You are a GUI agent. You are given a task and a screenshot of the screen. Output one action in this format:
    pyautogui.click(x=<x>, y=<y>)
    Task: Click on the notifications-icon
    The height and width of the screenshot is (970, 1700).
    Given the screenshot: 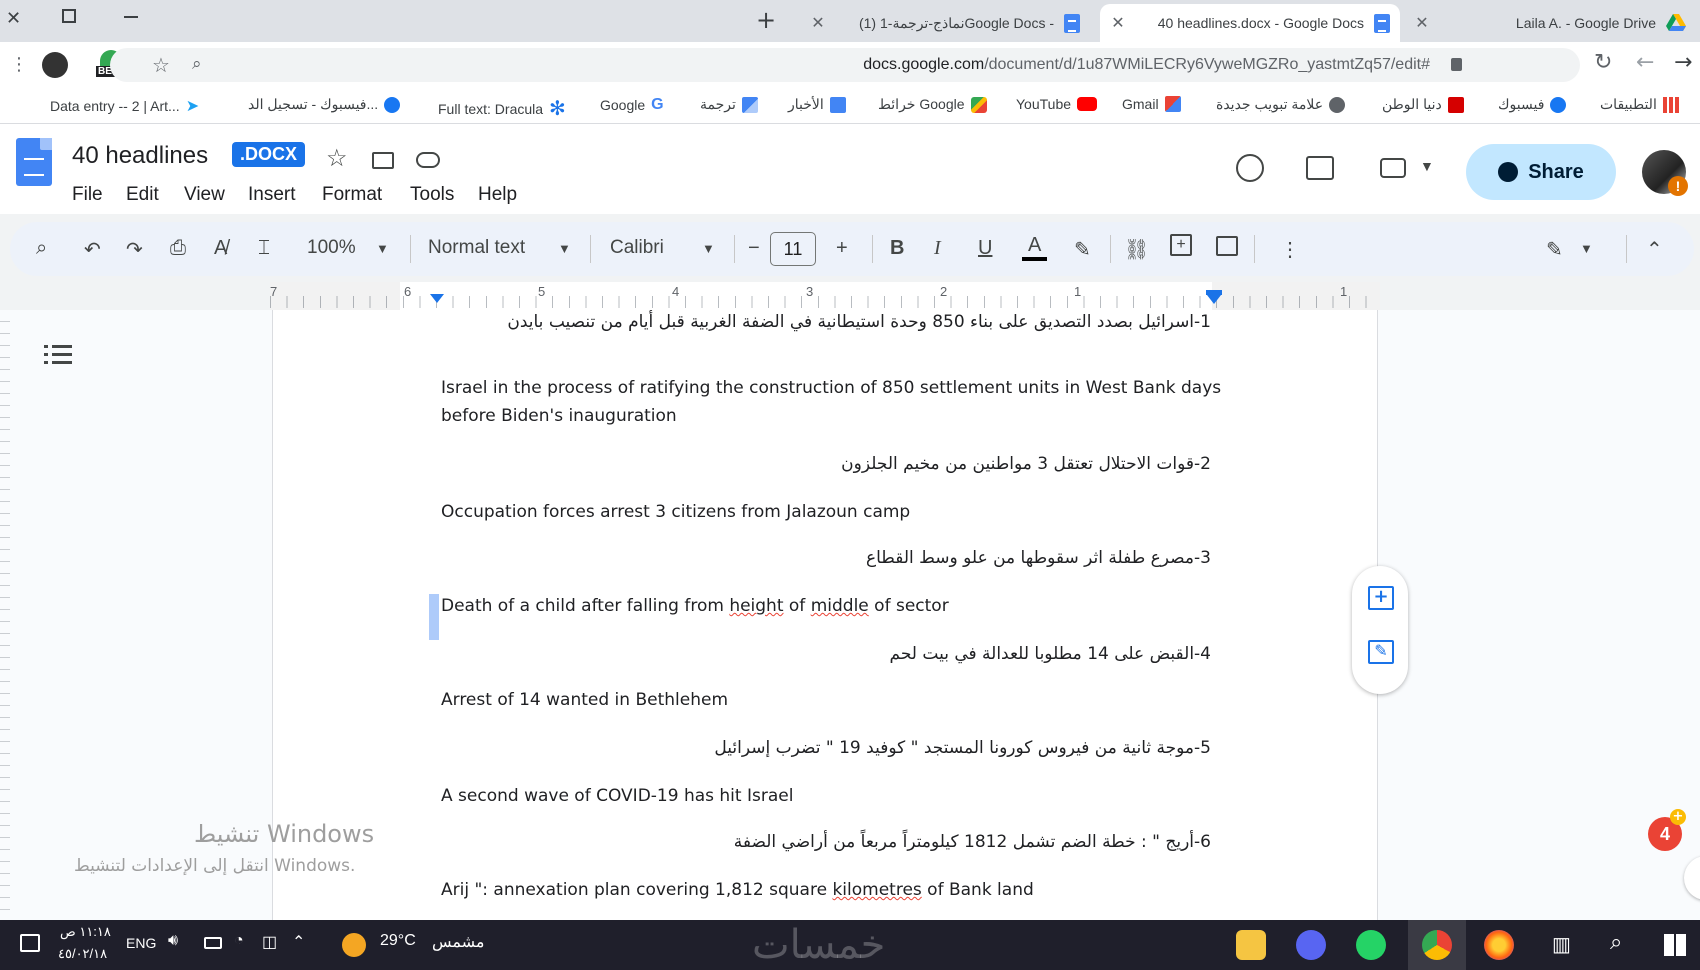 What is the action you would take?
    pyautogui.click(x=30, y=943)
    